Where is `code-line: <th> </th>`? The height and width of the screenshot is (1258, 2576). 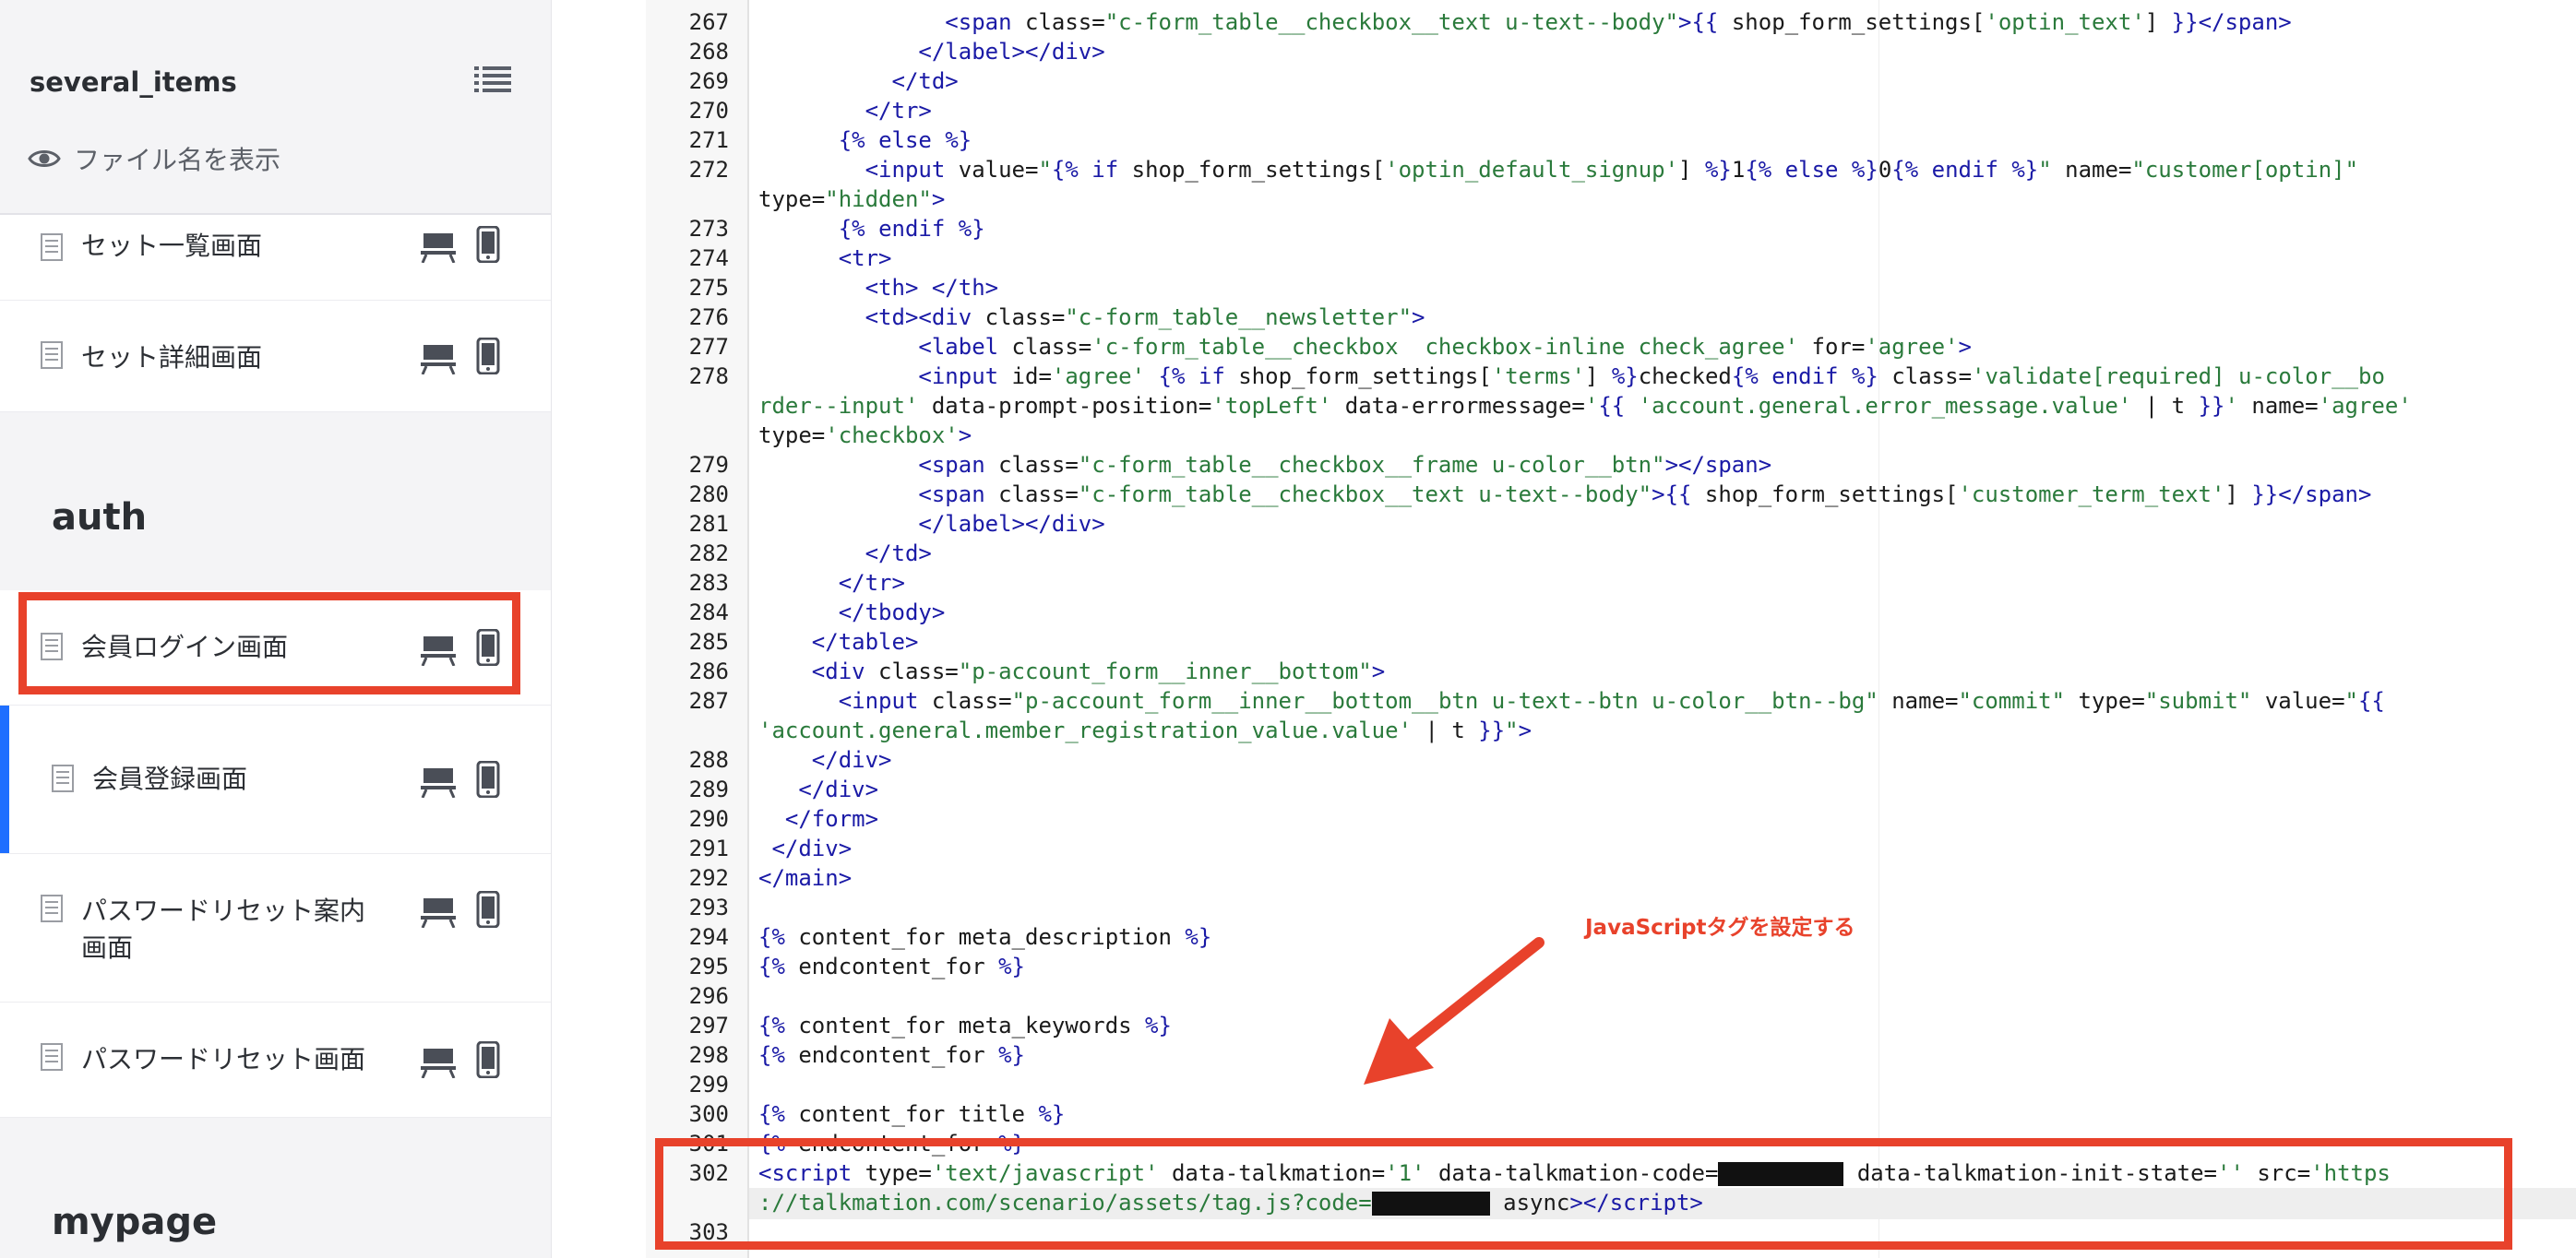 code-line: <th> </th> is located at coordinates (878, 288).